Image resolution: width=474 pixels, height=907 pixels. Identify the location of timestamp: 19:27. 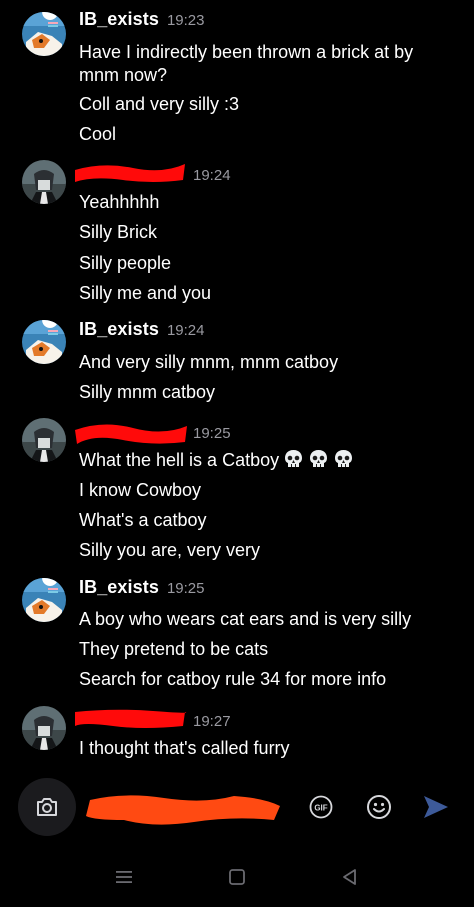
(212, 721).